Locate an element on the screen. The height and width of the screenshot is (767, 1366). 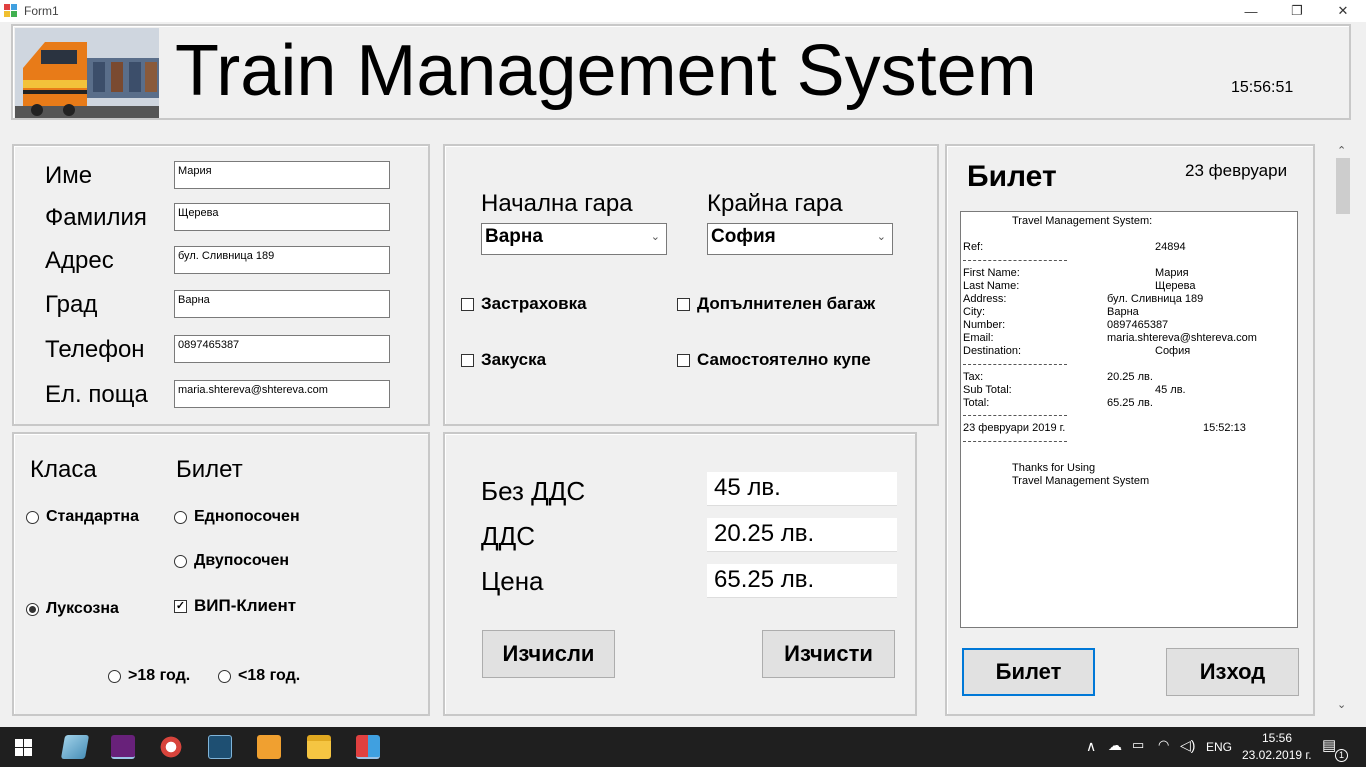
receipt-destination: София is located at coordinates (1173, 351).